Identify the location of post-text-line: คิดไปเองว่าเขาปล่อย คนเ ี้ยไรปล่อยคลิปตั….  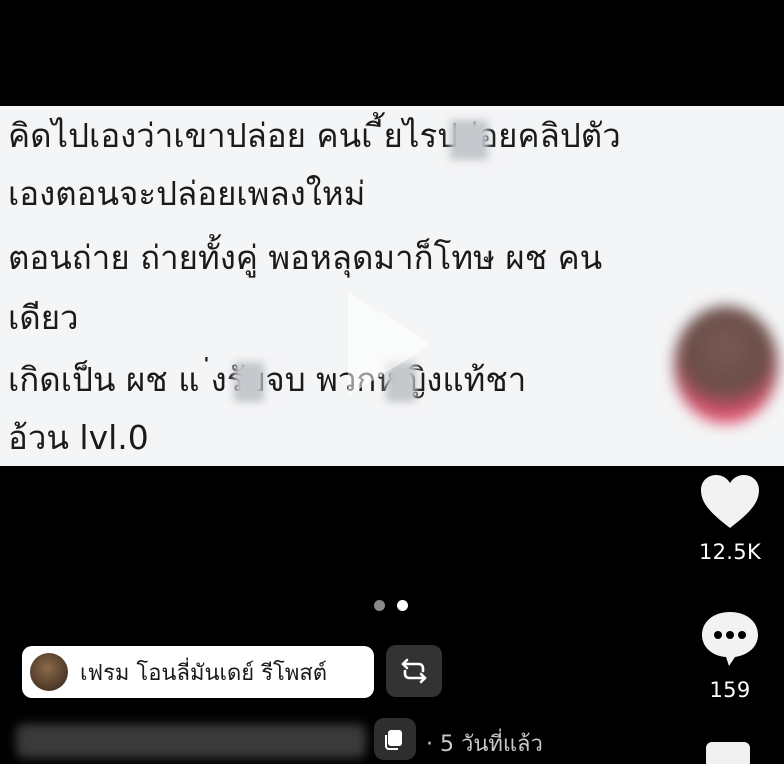
(314, 135).